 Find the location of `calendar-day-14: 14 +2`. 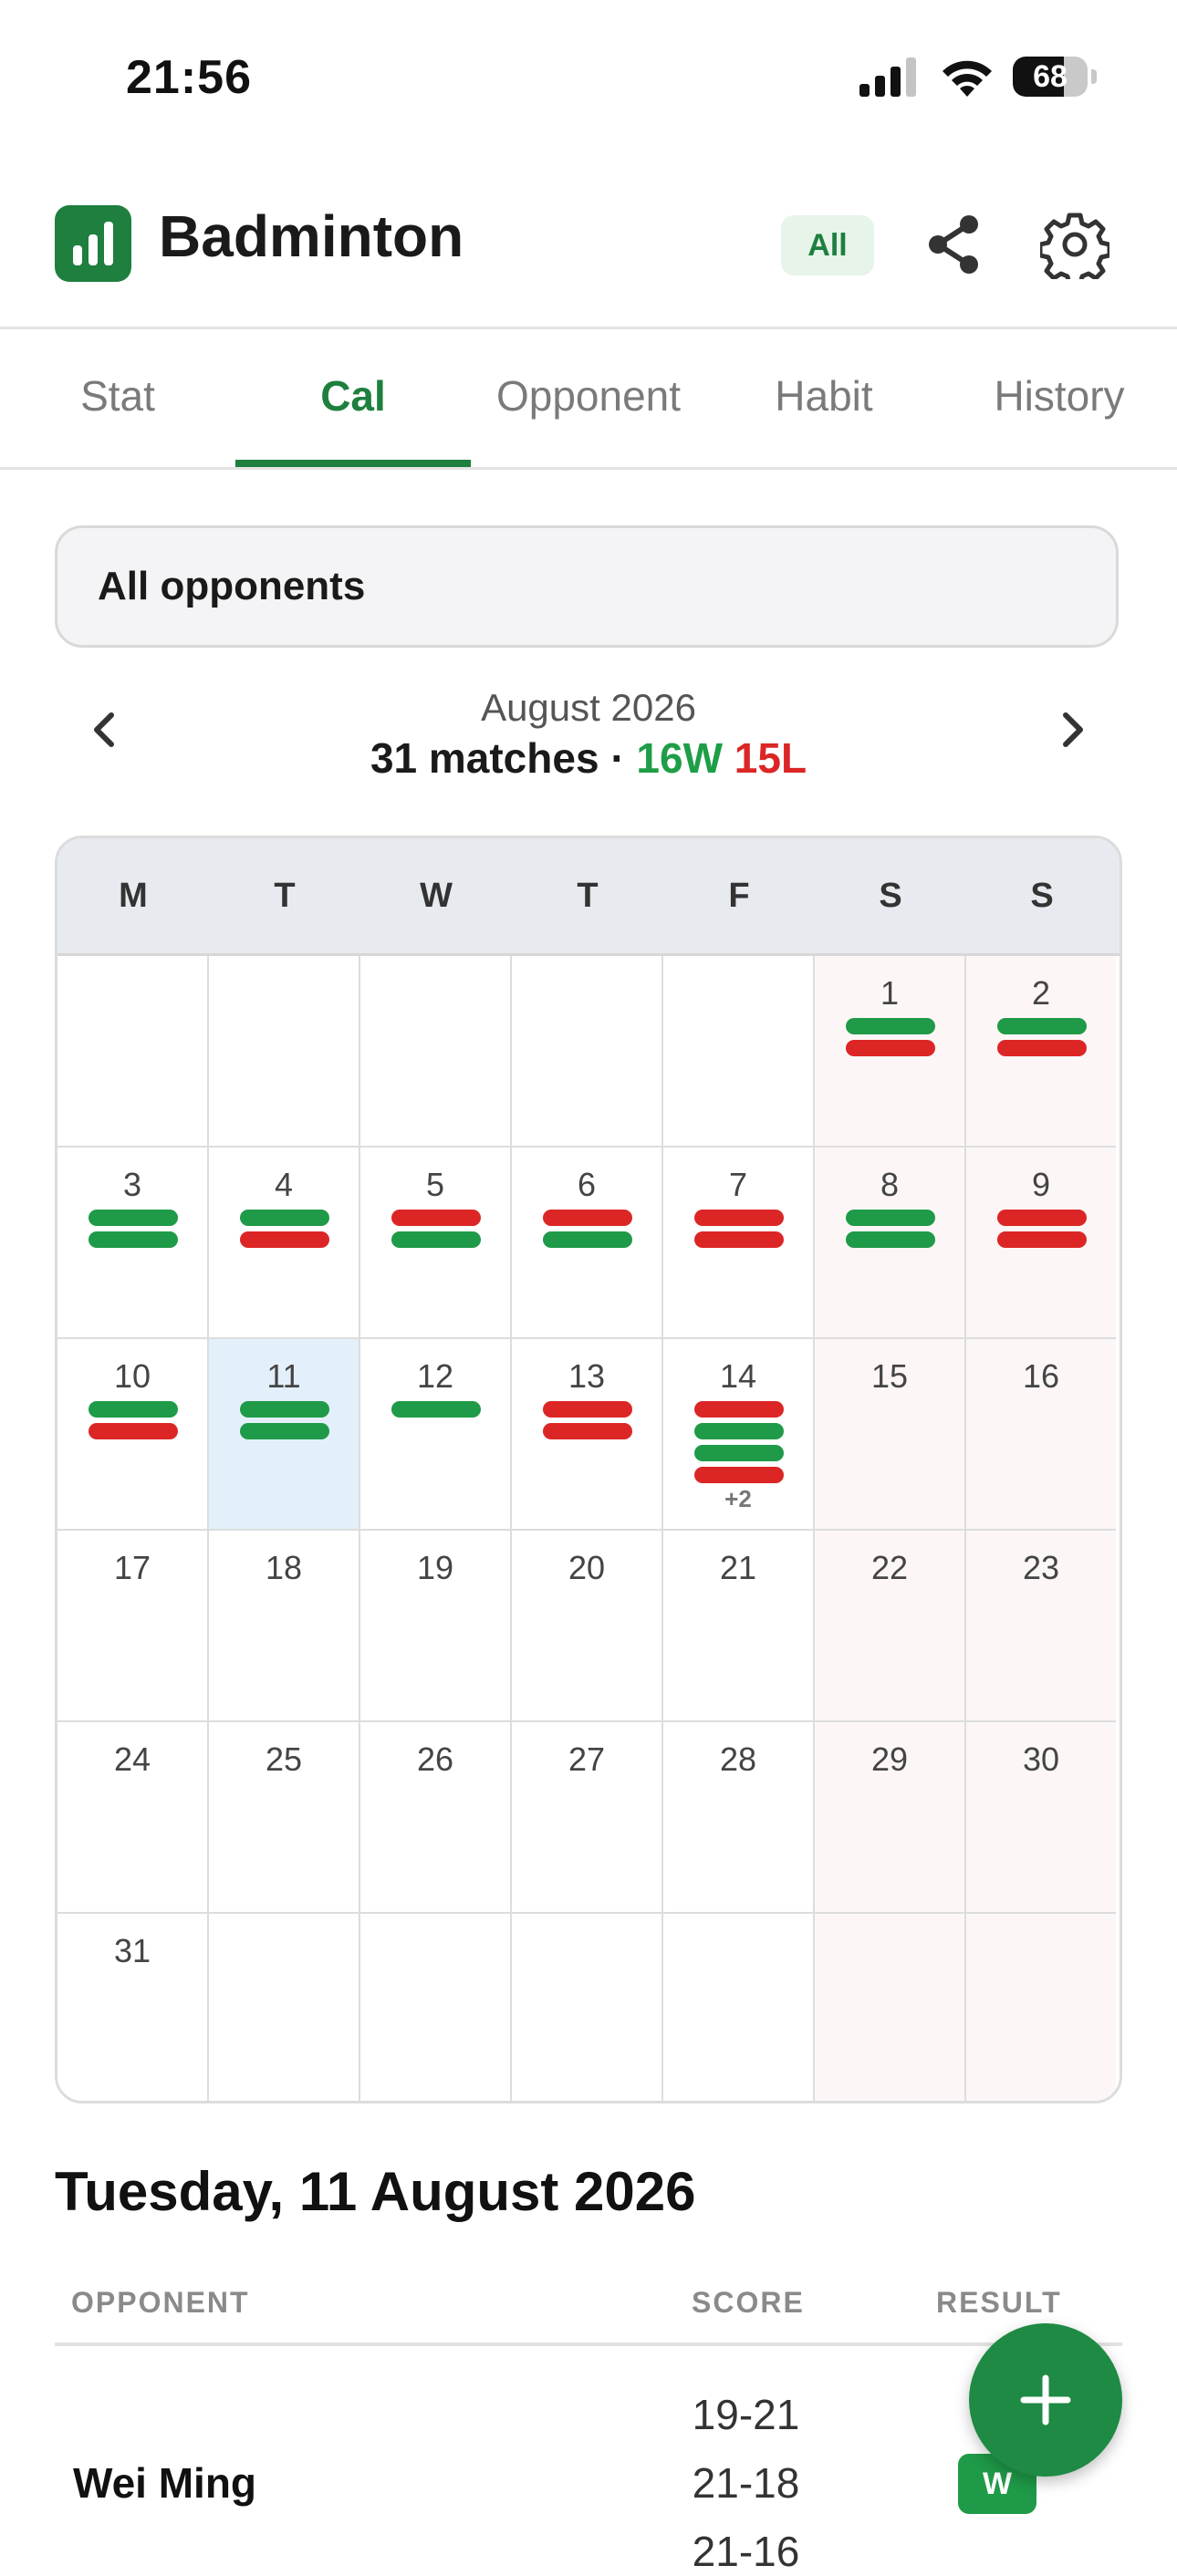

calendar-day-14: 14 +2 is located at coordinates (739, 1435).